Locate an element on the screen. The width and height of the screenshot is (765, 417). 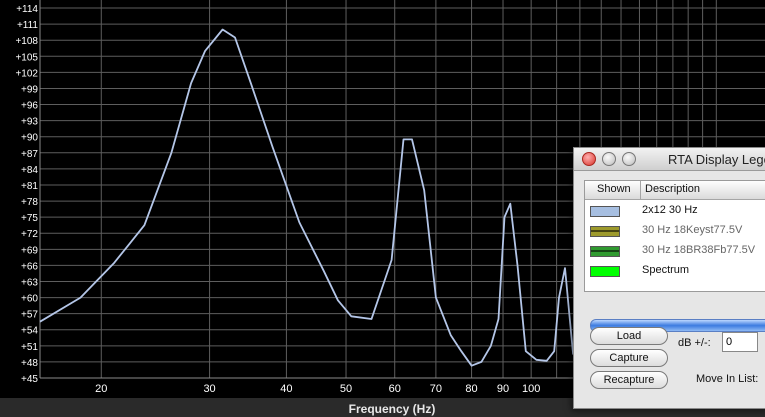
capture-button: Capture is located at coordinates (629, 358).